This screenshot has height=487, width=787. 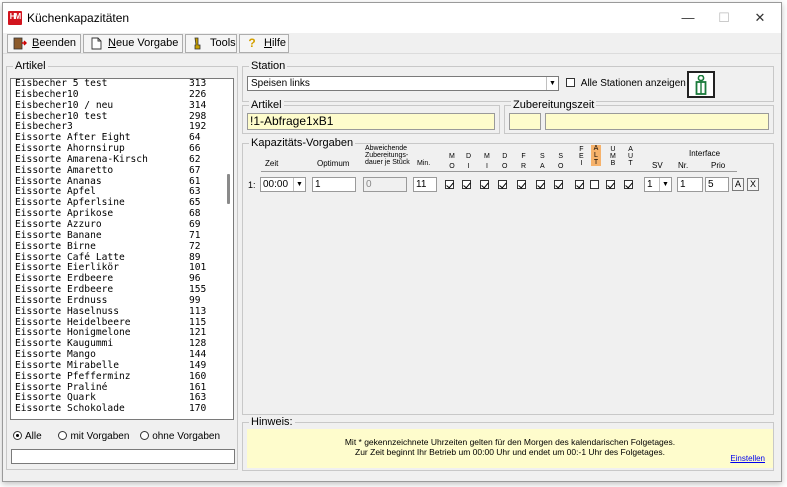 What do you see at coordinates (55, 355) in the screenshot?
I see `article-name: Eissorte Mango` at bounding box center [55, 355].